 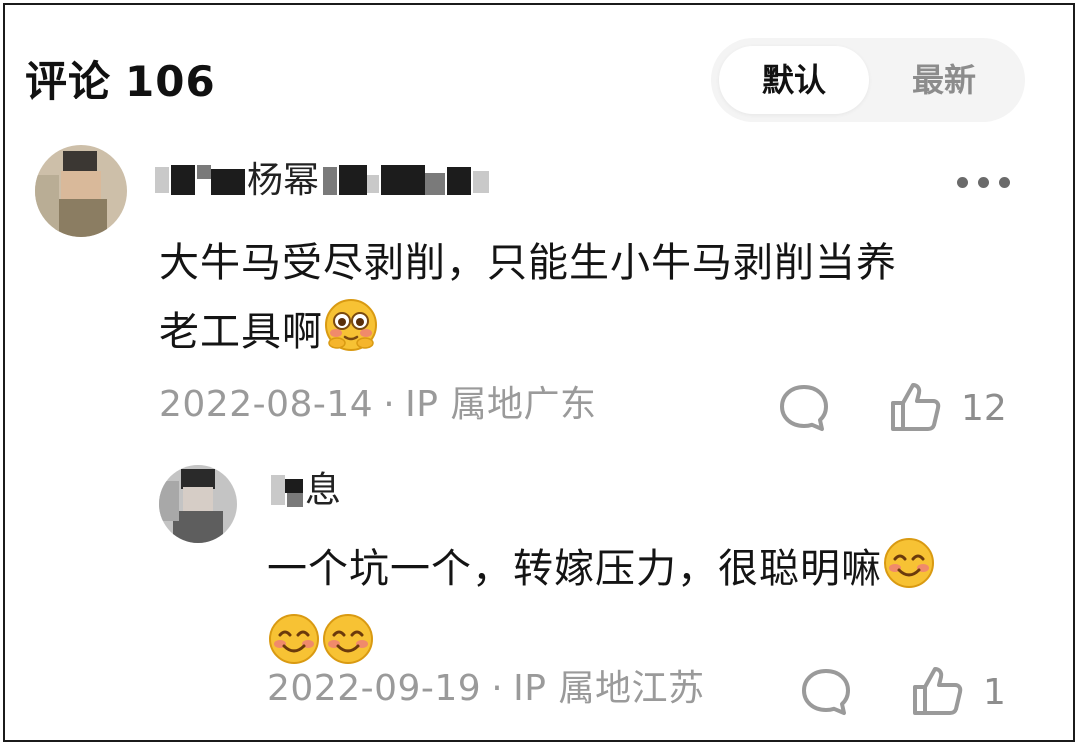 What do you see at coordinates (323, 490) in the screenshot?
I see `author-name-visible: 息` at bounding box center [323, 490].